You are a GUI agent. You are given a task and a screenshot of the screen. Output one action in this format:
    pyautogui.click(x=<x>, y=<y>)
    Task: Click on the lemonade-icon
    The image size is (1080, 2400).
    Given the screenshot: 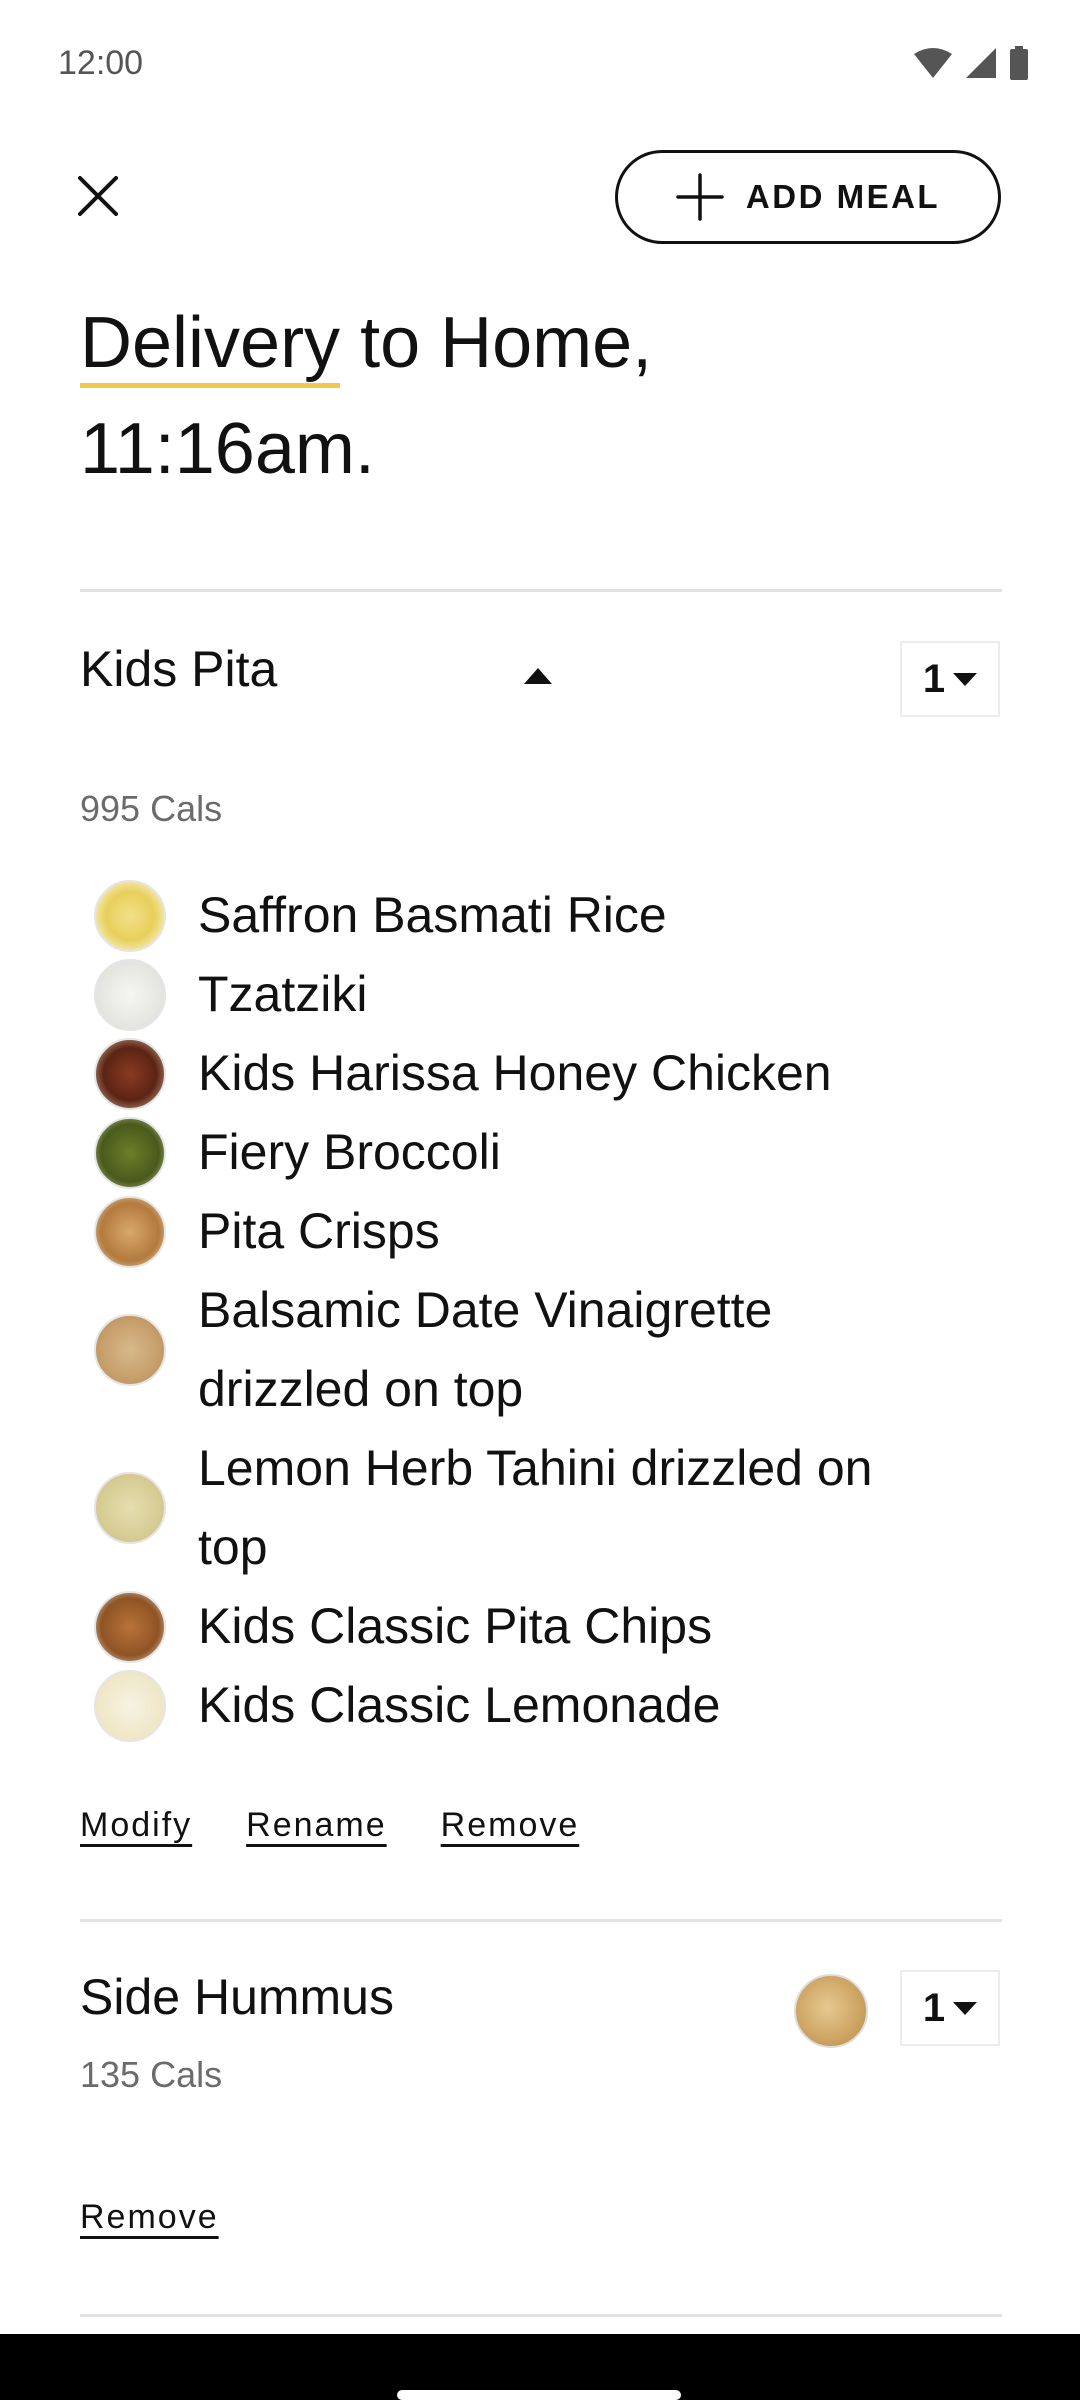 What is the action you would take?
    pyautogui.click(x=130, y=1705)
    